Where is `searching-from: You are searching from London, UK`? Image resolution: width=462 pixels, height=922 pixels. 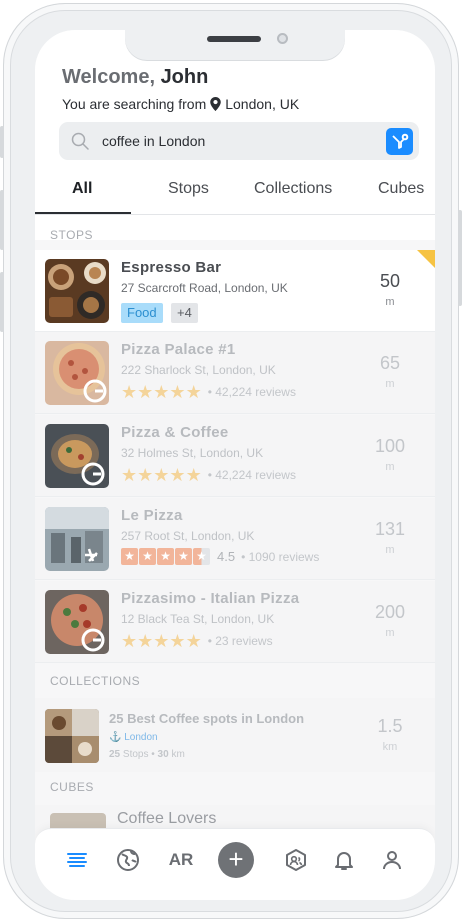 searching-from: You are searching from London, UK is located at coordinates (180, 104).